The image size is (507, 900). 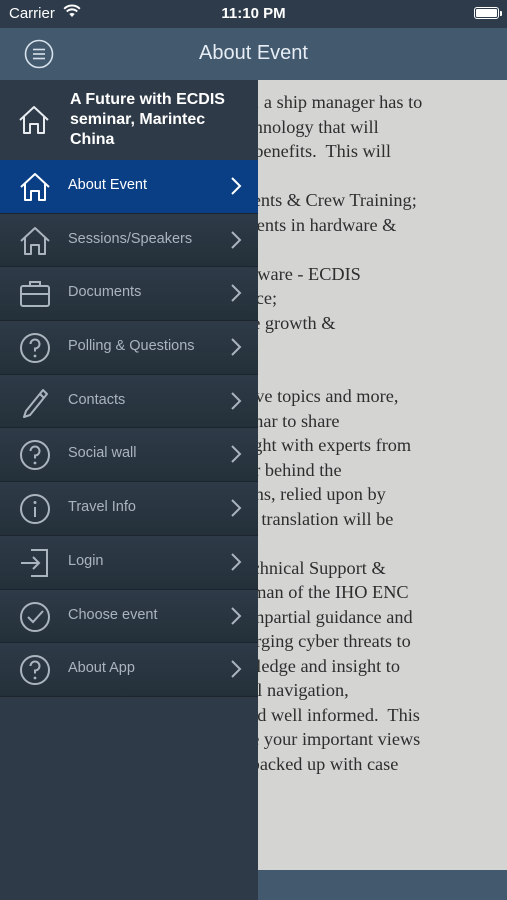 What do you see at coordinates (486, 13) in the screenshot?
I see `battery-icon` at bounding box center [486, 13].